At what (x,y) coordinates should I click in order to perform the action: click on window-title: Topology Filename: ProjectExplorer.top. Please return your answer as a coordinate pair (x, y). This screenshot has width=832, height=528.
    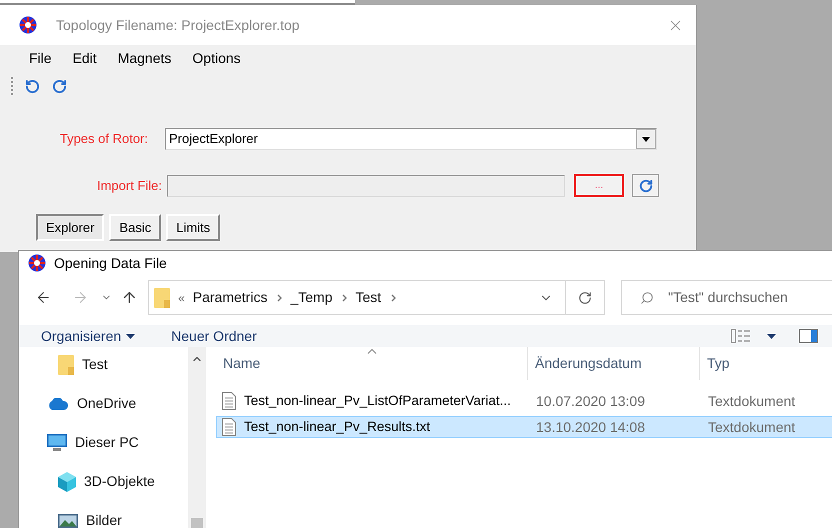
    Looking at the image, I should click on (178, 25).